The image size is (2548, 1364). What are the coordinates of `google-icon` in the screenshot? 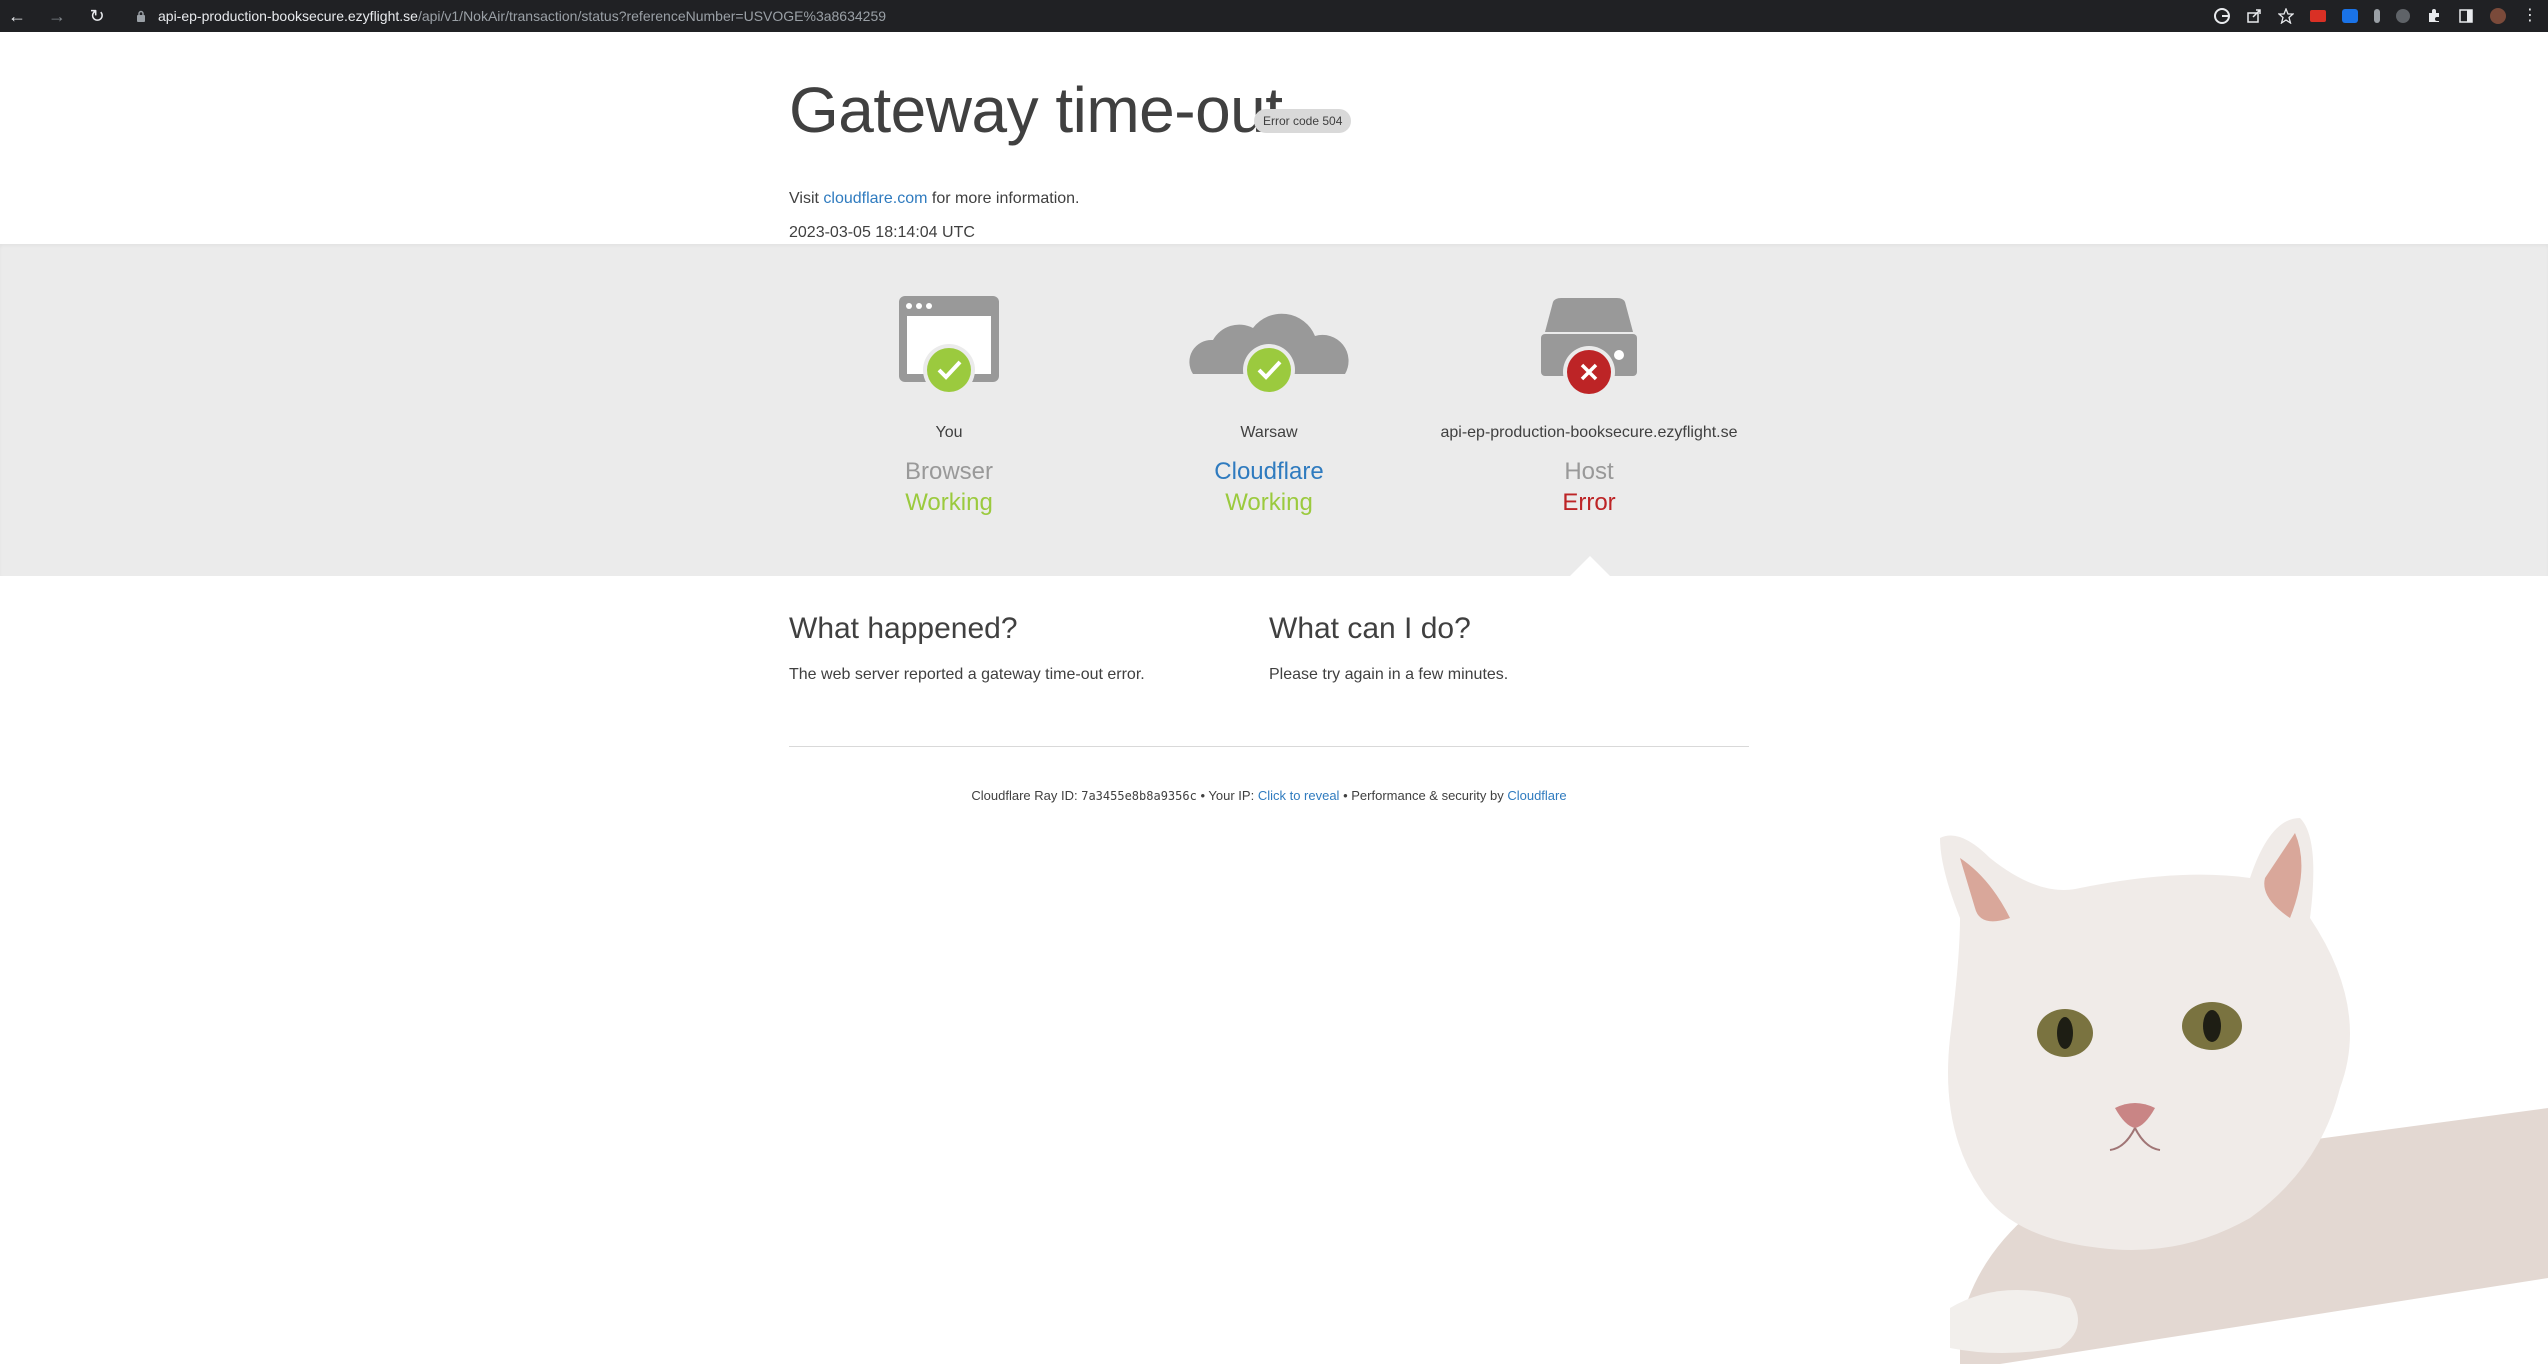 It's located at (2222, 16).